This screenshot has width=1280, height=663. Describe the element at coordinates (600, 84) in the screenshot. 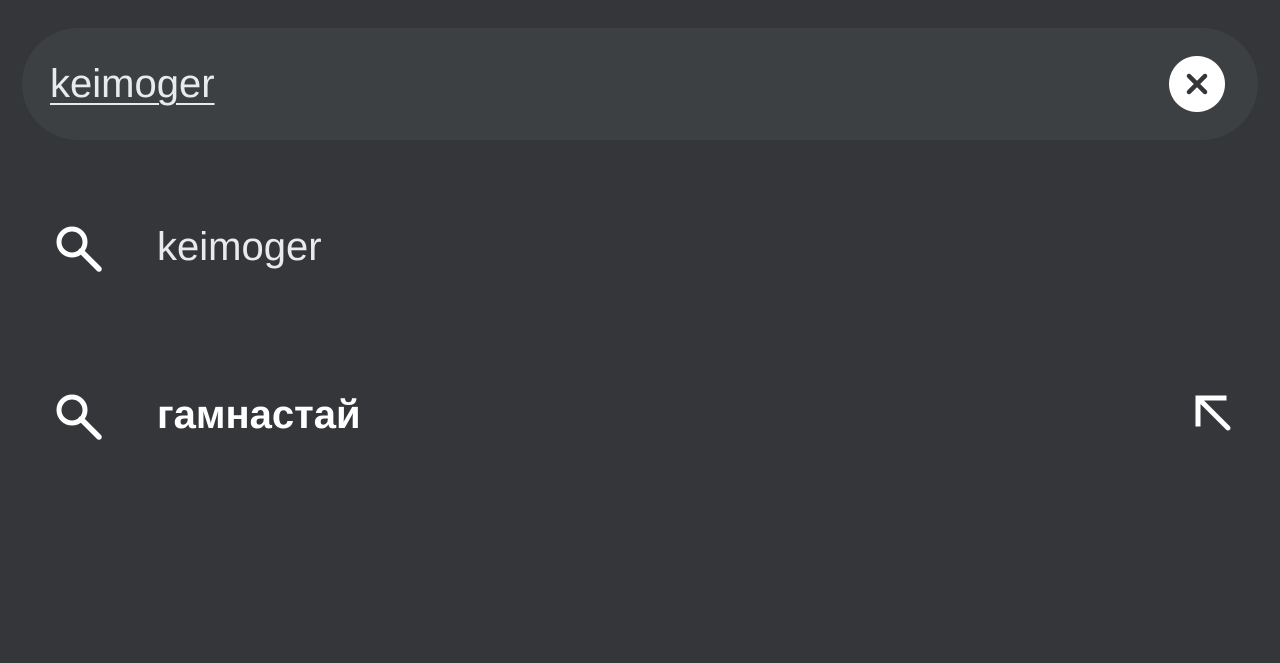

I see `search-input` at that location.